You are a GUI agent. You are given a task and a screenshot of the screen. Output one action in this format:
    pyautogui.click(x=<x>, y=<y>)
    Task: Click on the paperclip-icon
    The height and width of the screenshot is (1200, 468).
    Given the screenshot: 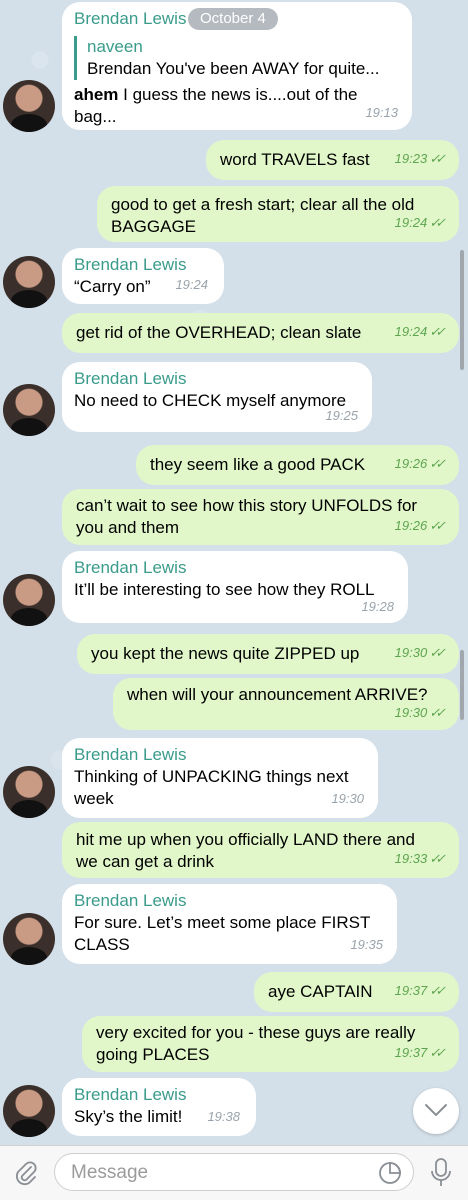 What is the action you would take?
    pyautogui.click(x=26, y=1173)
    